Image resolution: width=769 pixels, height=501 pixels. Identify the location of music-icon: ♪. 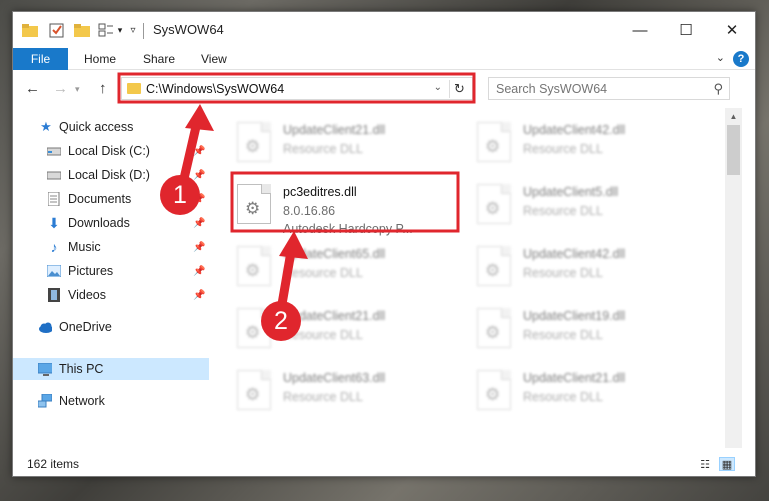
(54, 247).